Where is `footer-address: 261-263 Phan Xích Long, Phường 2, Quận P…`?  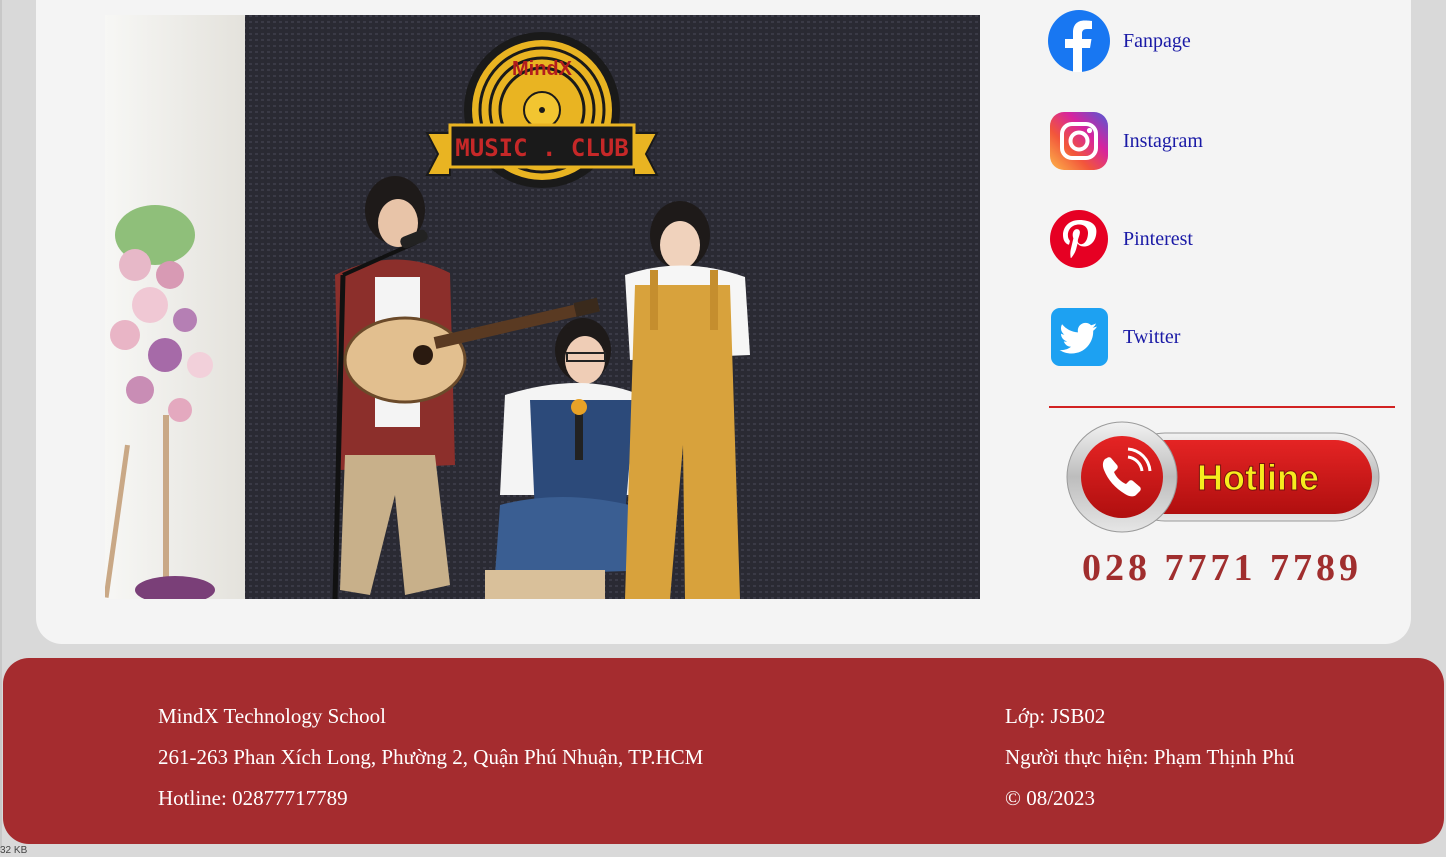
footer-address: 261-263 Phan Xích Long, Phường 2, Quận P… is located at coordinates (431, 757).